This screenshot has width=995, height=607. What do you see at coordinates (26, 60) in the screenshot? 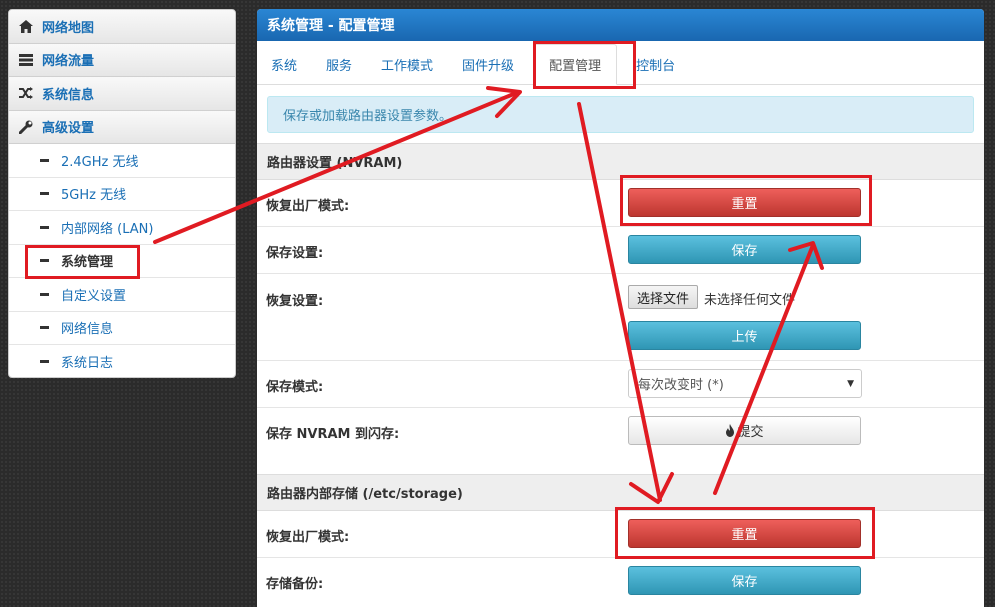
I see `storage-icon` at bounding box center [26, 60].